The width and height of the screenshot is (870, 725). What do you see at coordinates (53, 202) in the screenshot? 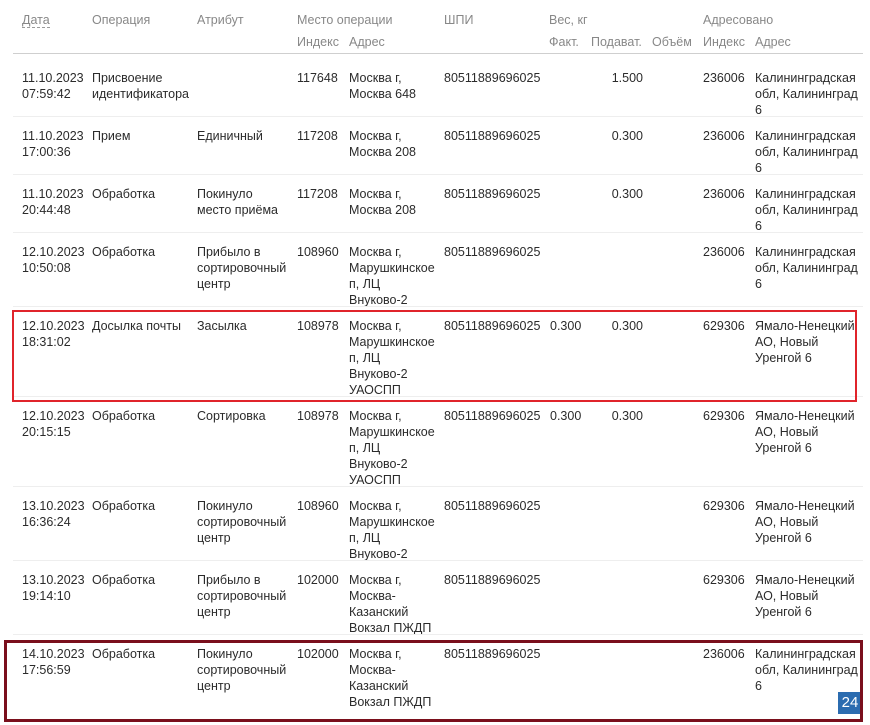
I see `cell-date: 11.10.2023 20:44:48` at bounding box center [53, 202].